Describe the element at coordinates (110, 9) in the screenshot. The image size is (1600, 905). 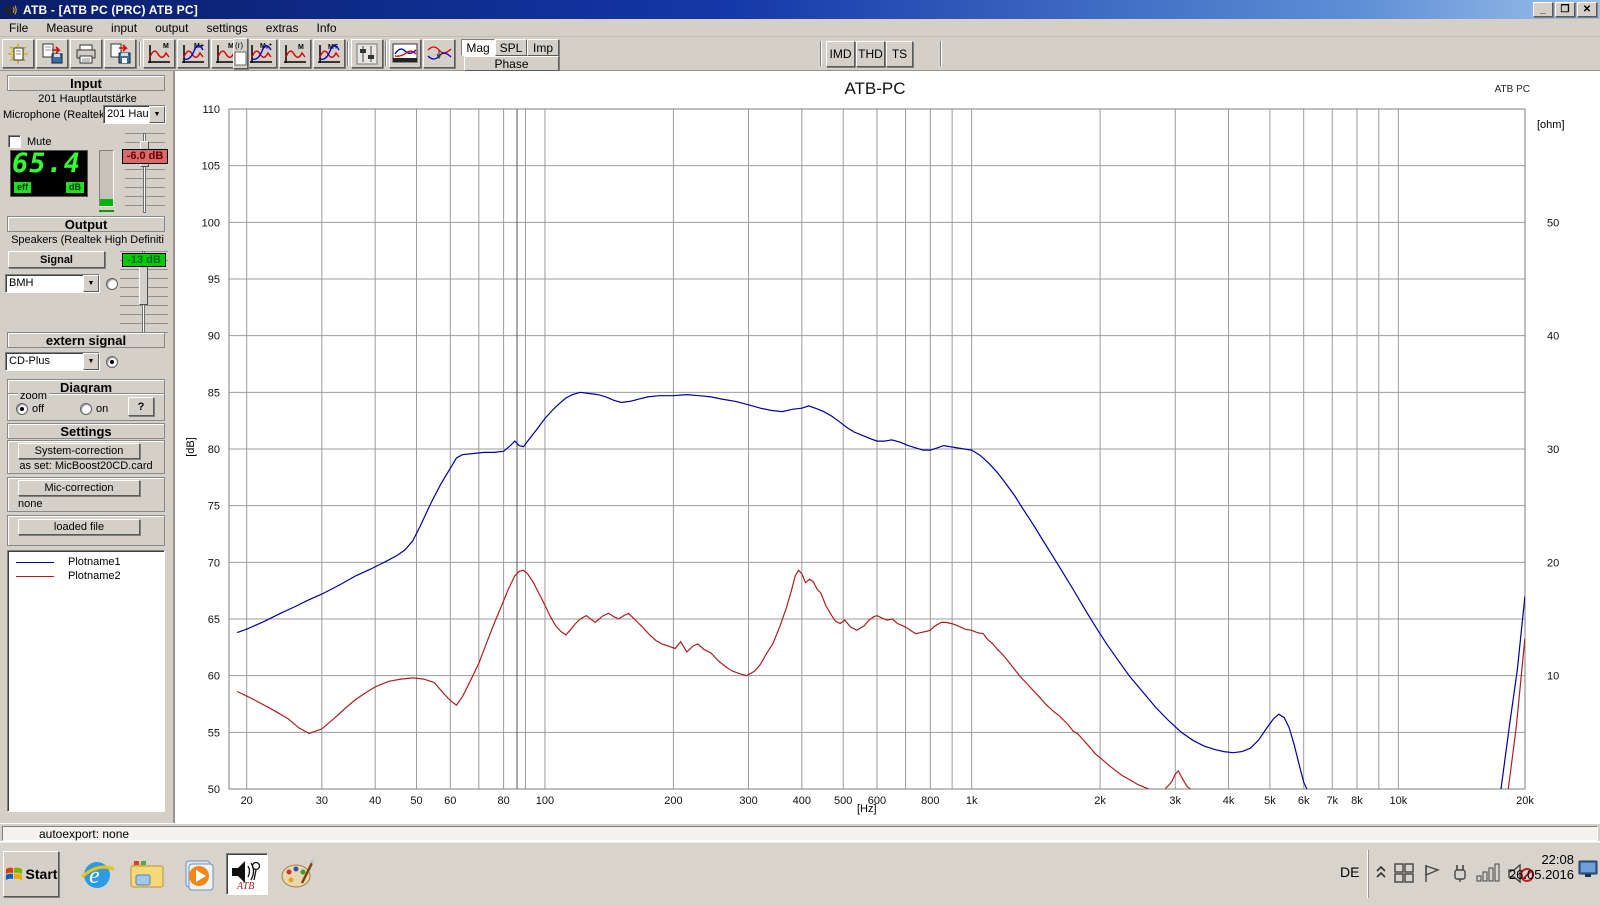
I see `window-title: ATB - [ATB PC (PRC) ATB PC]` at that location.